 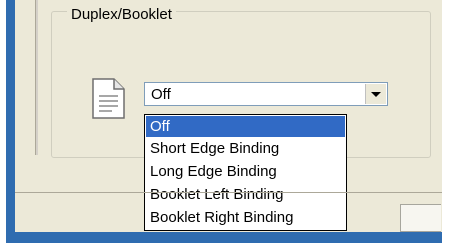 I want to click on chevron-down-icon, so click(x=376, y=94).